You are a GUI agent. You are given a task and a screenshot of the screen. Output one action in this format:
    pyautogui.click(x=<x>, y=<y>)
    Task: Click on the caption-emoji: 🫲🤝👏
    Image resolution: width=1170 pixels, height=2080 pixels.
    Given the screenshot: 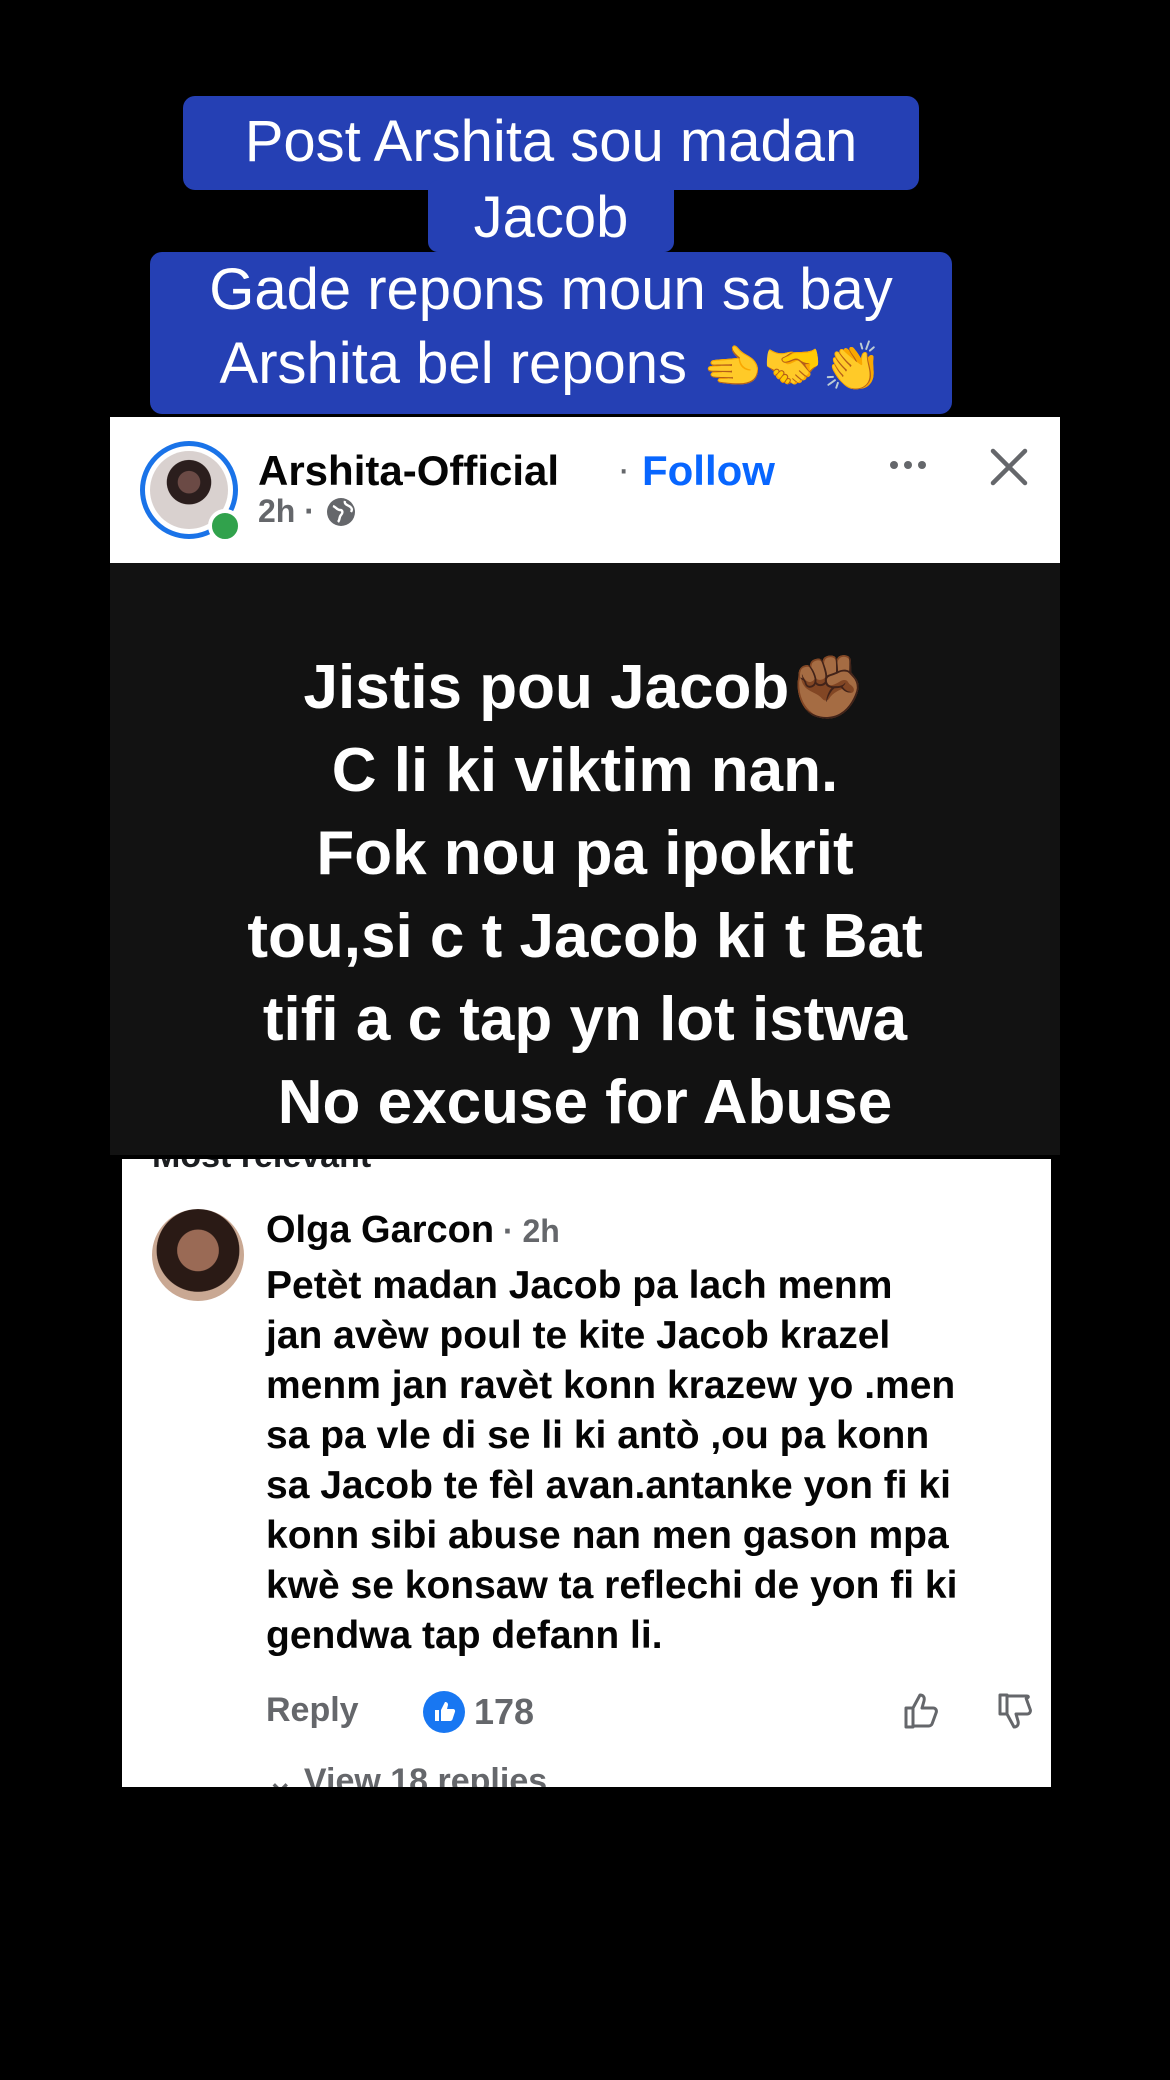 What is the action you would take?
    pyautogui.click(x=793, y=367)
    